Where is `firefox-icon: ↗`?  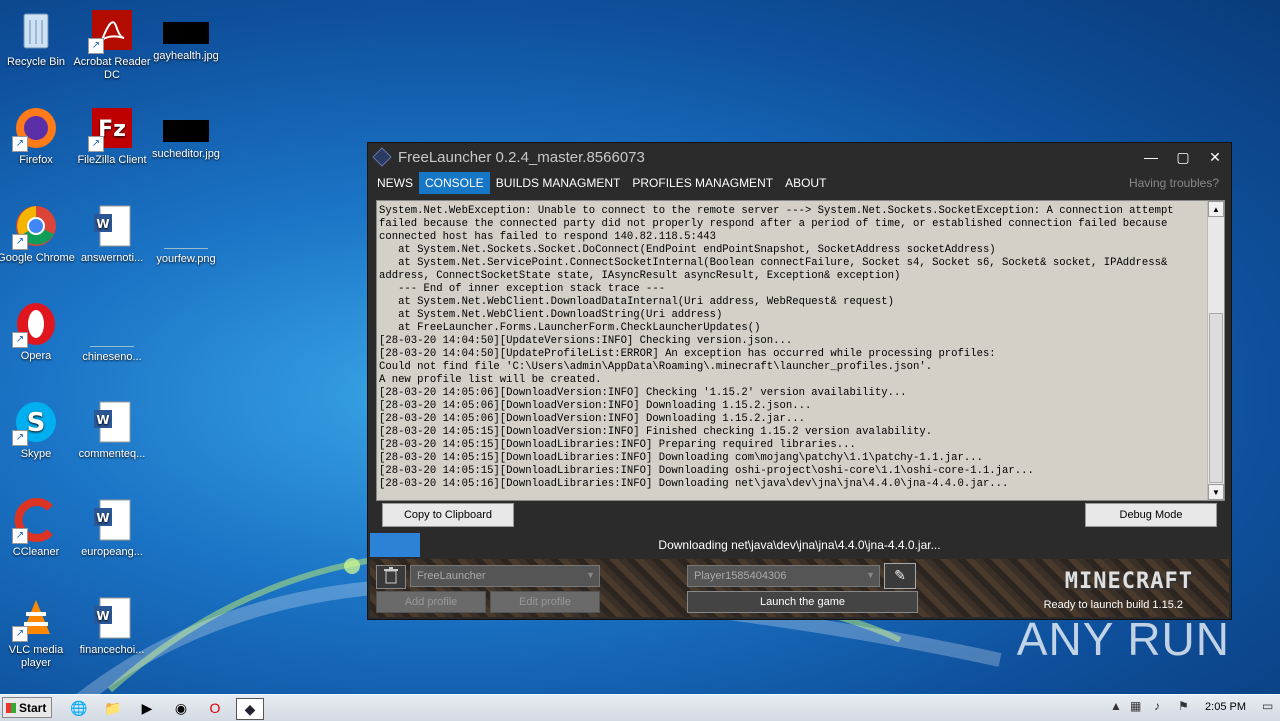
firefox-icon: ↗ is located at coordinates (35, 129).